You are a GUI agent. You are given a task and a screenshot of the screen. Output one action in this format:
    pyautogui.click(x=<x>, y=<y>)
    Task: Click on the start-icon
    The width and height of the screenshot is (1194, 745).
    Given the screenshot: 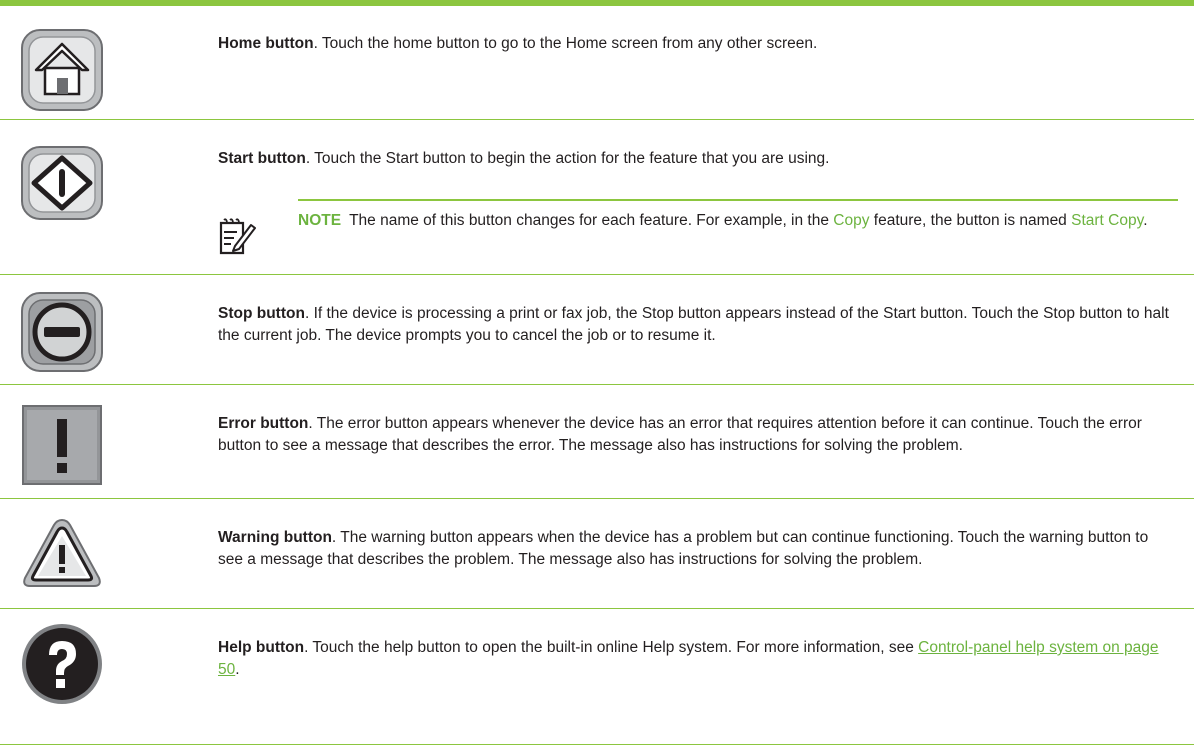 What is the action you would take?
    pyautogui.click(x=62, y=187)
    